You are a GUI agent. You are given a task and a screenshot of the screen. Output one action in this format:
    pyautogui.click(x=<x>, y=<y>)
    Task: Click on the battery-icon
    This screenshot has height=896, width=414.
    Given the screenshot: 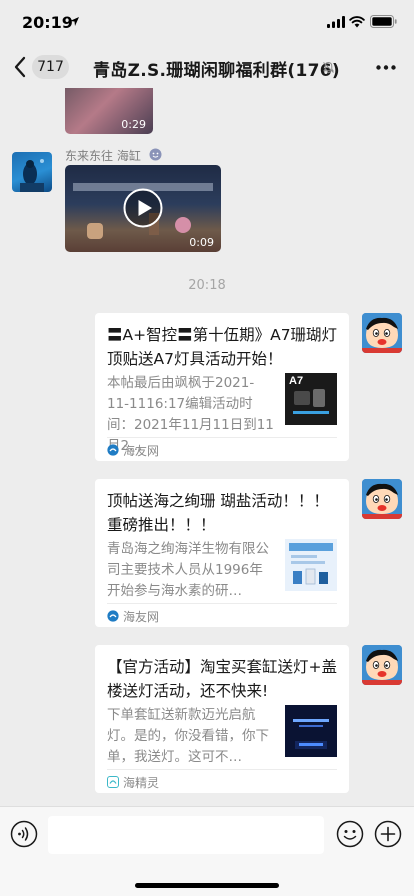 What is the action you would take?
    pyautogui.click(x=383, y=21)
    